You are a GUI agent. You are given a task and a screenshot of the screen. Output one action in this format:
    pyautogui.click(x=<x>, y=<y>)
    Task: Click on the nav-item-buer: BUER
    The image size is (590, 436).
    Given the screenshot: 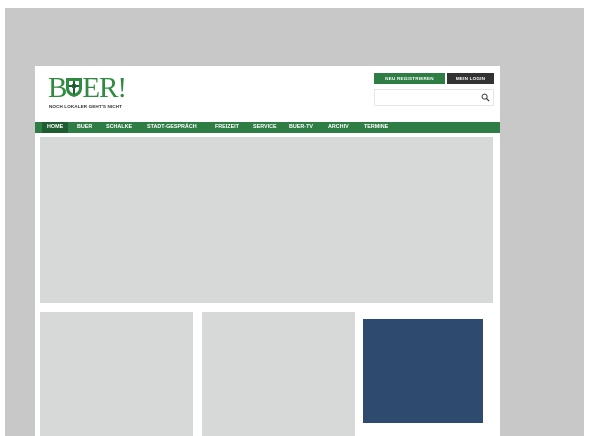 What is the action you would take?
    pyautogui.click(x=84, y=127)
    